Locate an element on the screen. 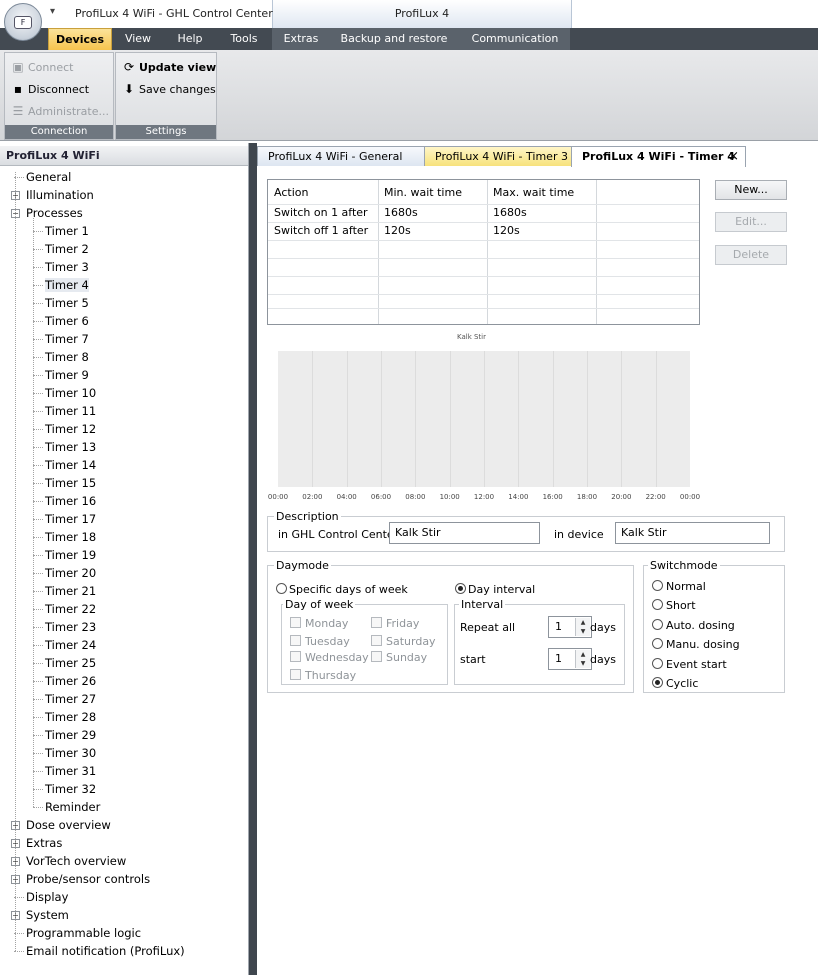 The width and height of the screenshot is (818, 975). tree-item-extras: Extras is located at coordinates (44, 843).